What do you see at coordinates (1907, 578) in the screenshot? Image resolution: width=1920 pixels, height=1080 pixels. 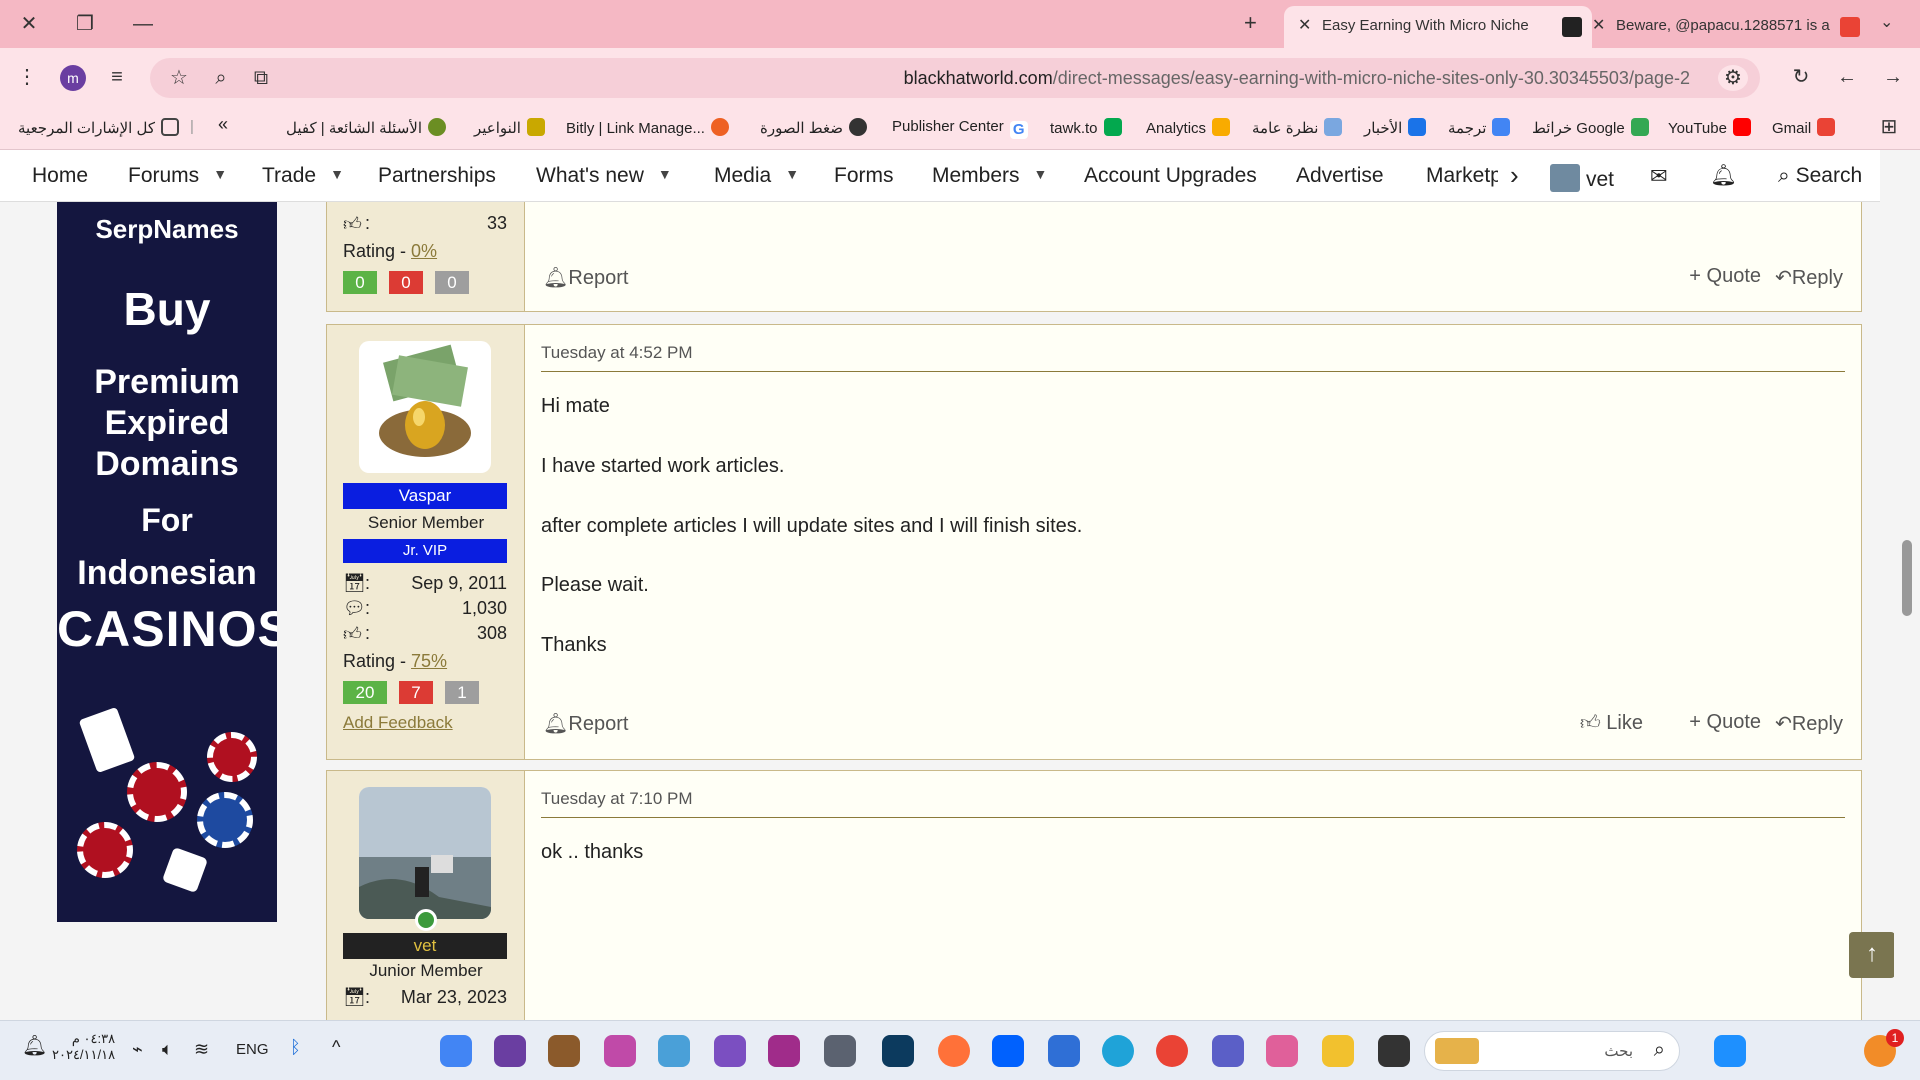 I see `scrollbar-thumb` at bounding box center [1907, 578].